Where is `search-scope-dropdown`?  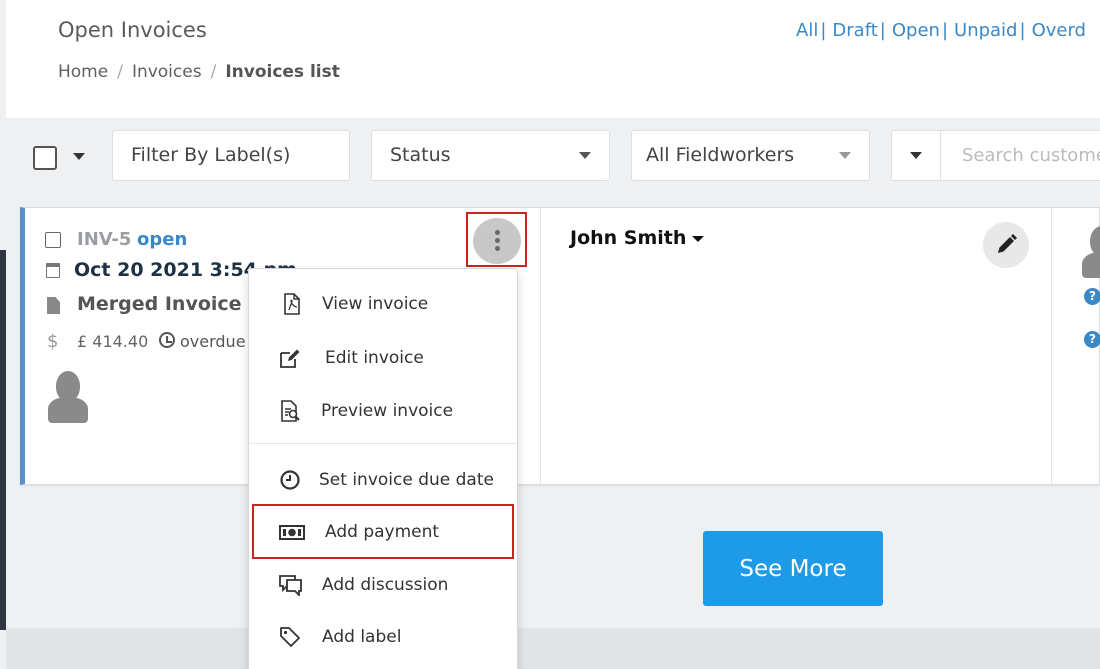
search-scope-dropdown is located at coordinates (916, 155).